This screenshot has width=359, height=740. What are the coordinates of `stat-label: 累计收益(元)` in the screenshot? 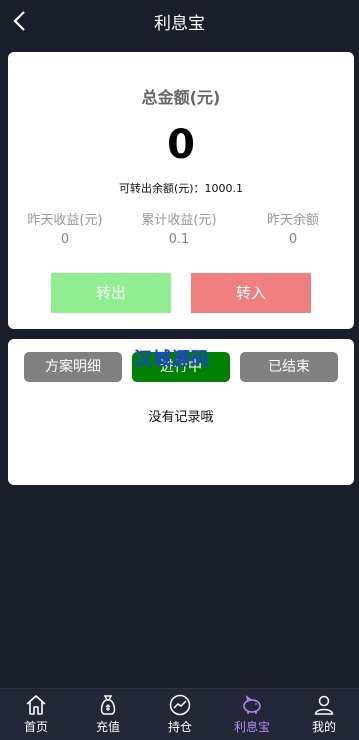 It's located at (179, 220).